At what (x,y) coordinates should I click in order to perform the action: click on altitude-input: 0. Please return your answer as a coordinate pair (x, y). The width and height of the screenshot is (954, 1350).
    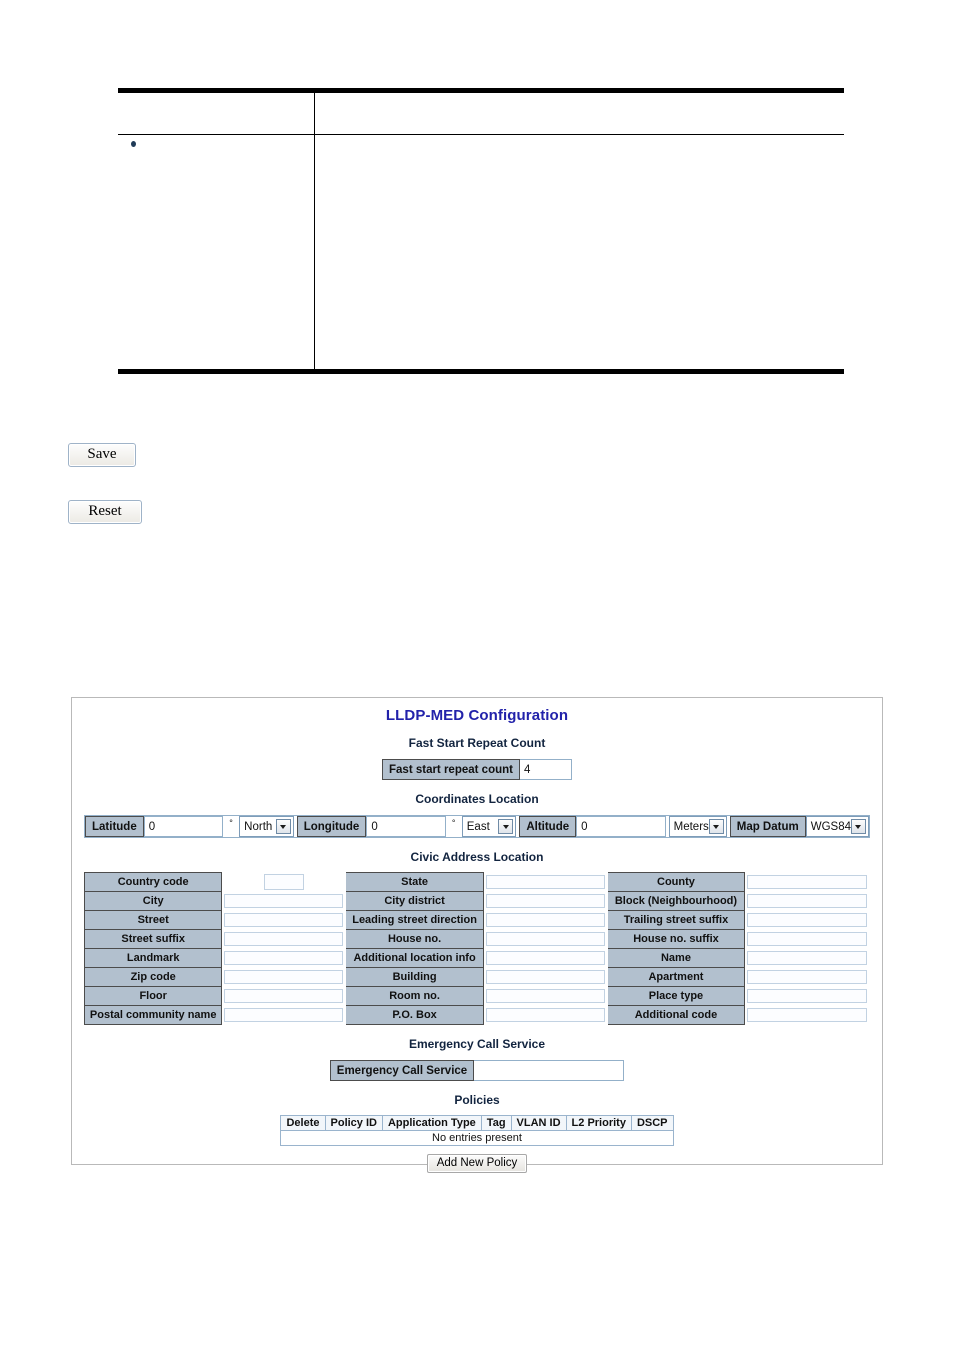
    Looking at the image, I should click on (621, 826).